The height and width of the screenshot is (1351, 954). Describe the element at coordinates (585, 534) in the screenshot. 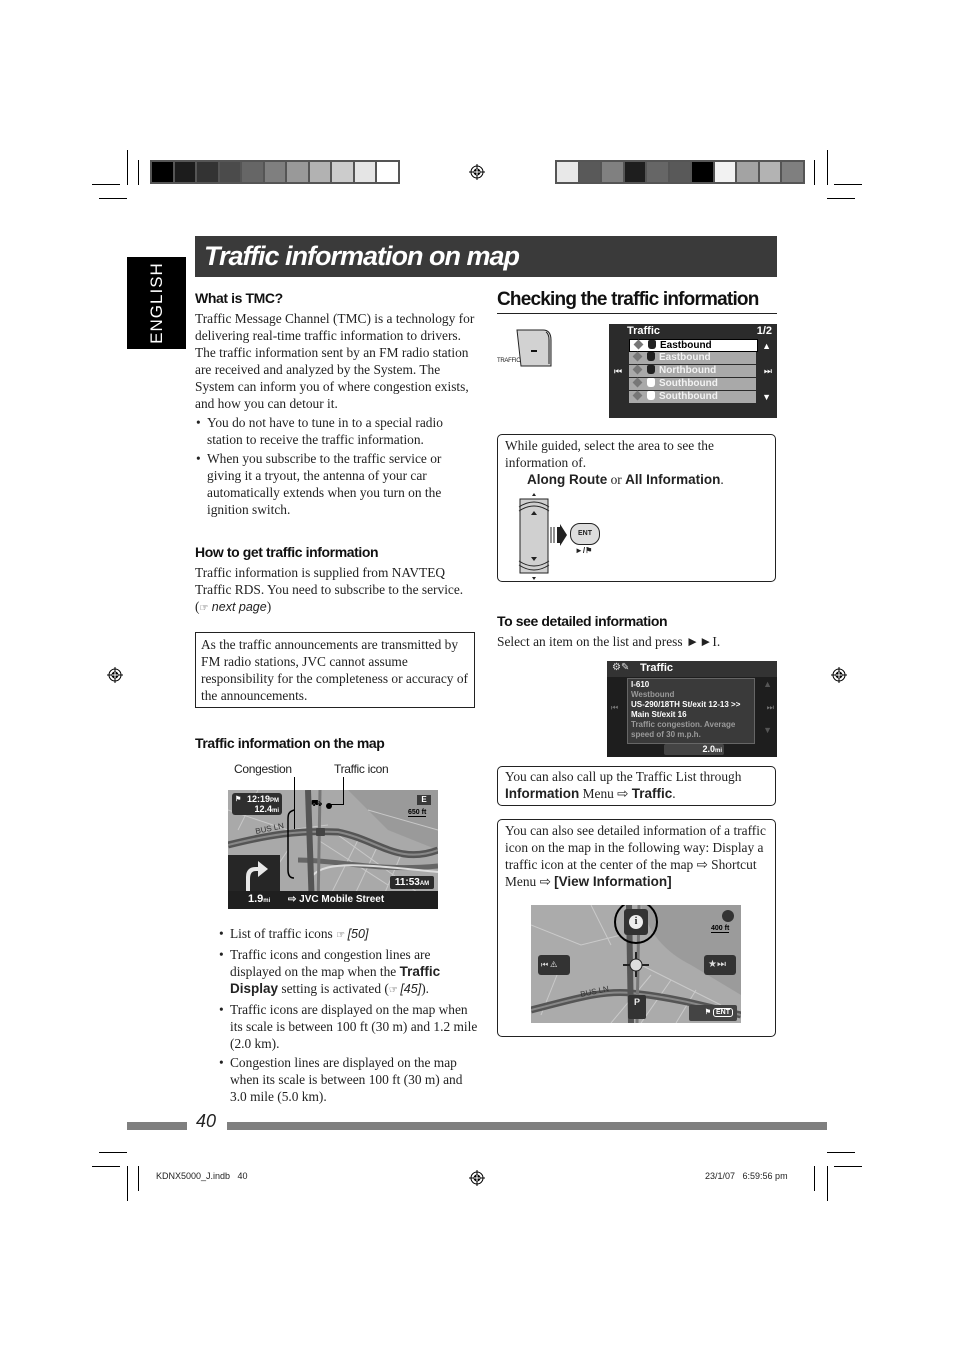

I see `ent-button: ENT` at that location.